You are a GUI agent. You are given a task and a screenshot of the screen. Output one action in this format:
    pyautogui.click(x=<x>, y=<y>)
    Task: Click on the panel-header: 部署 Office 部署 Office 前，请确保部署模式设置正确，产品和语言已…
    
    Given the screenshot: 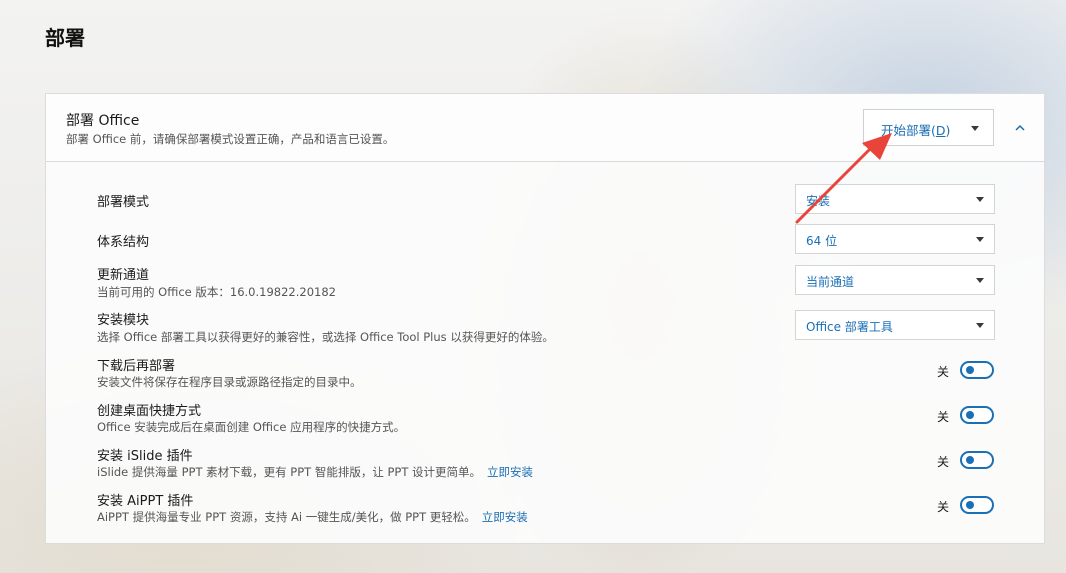 What is the action you would take?
    pyautogui.click(x=545, y=128)
    